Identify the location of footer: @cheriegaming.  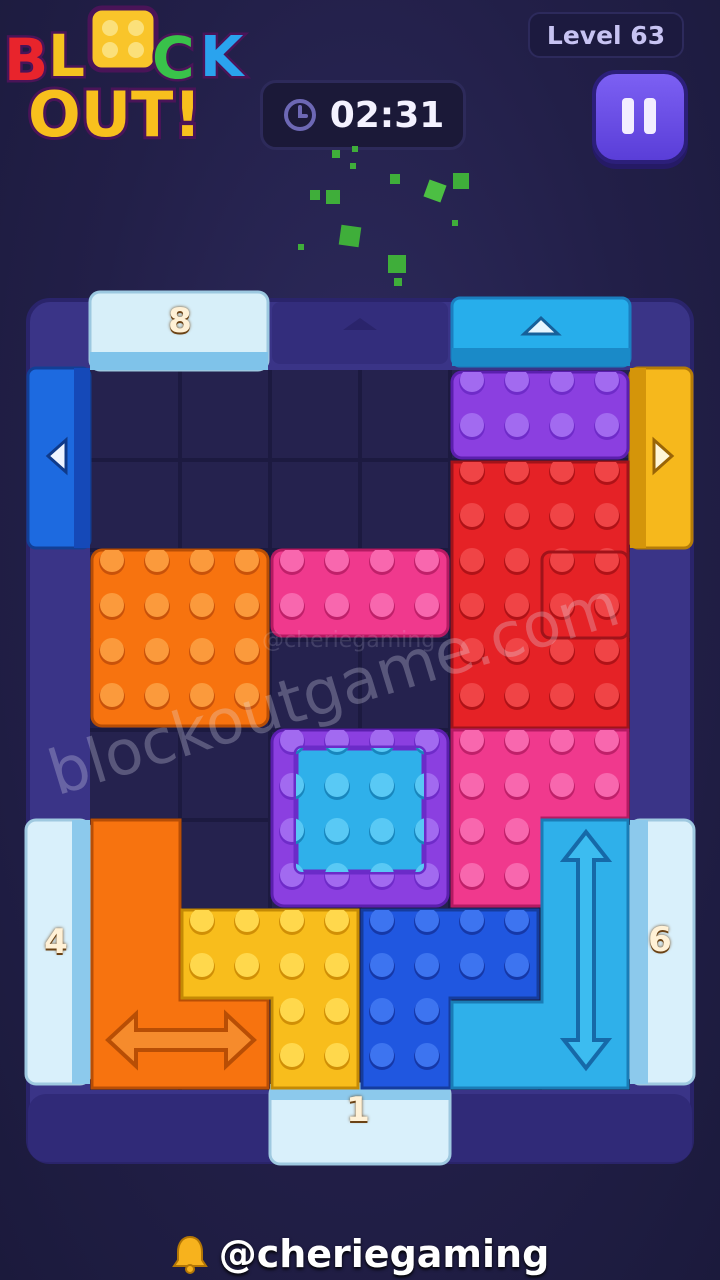
(360, 1254).